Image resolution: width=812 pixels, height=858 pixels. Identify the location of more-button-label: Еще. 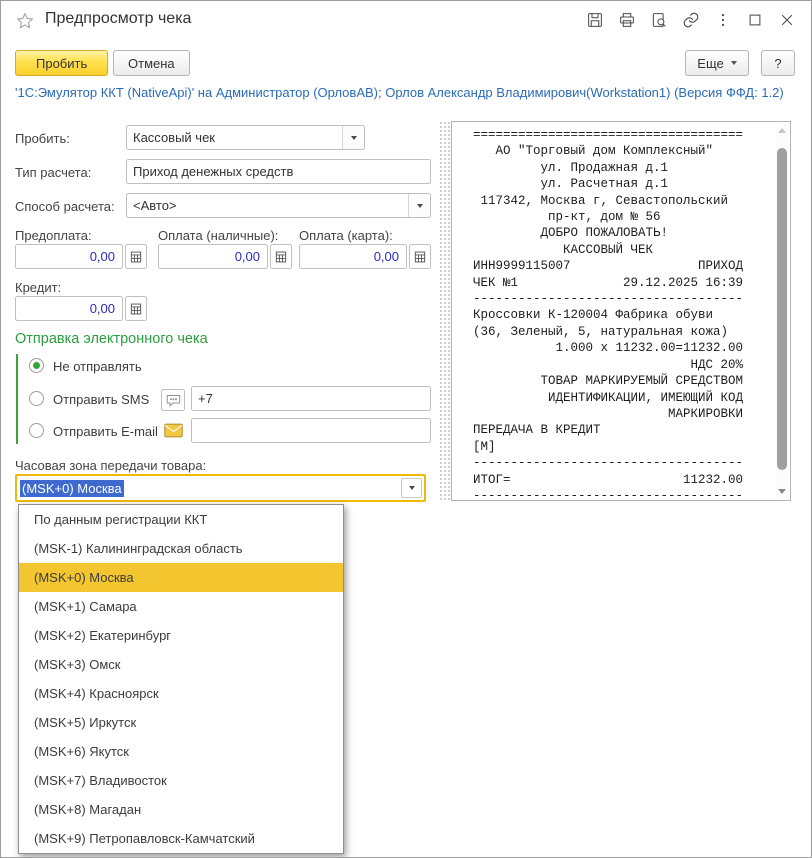
(710, 63).